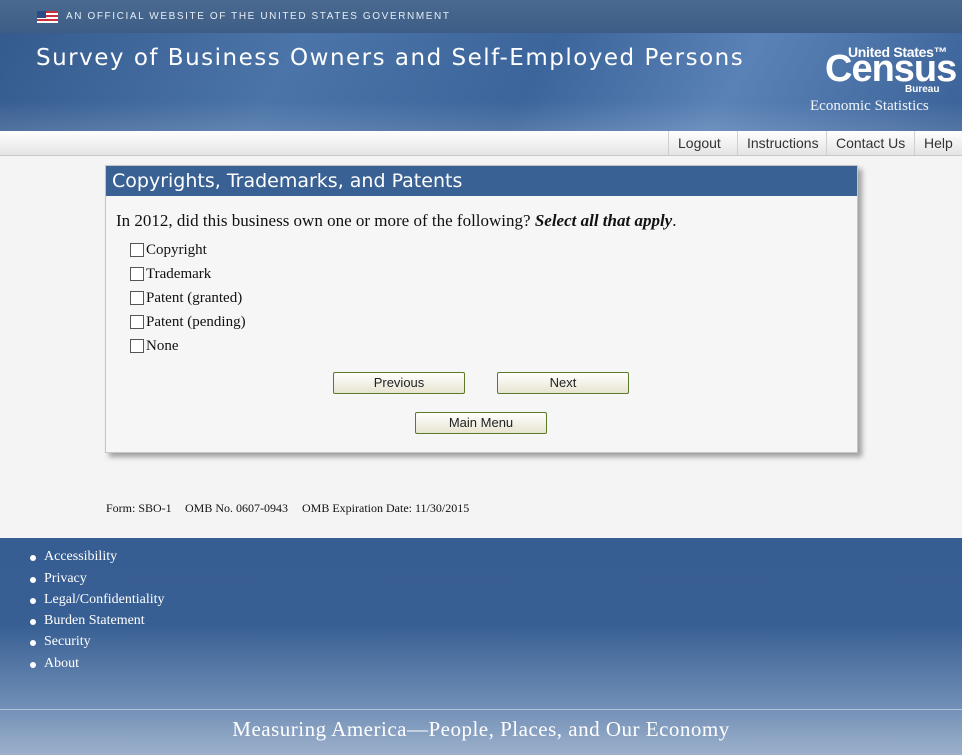 The image size is (962, 755). What do you see at coordinates (399, 383) in the screenshot?
I see `previous-button: Previous` at bounding box center [399, 383].